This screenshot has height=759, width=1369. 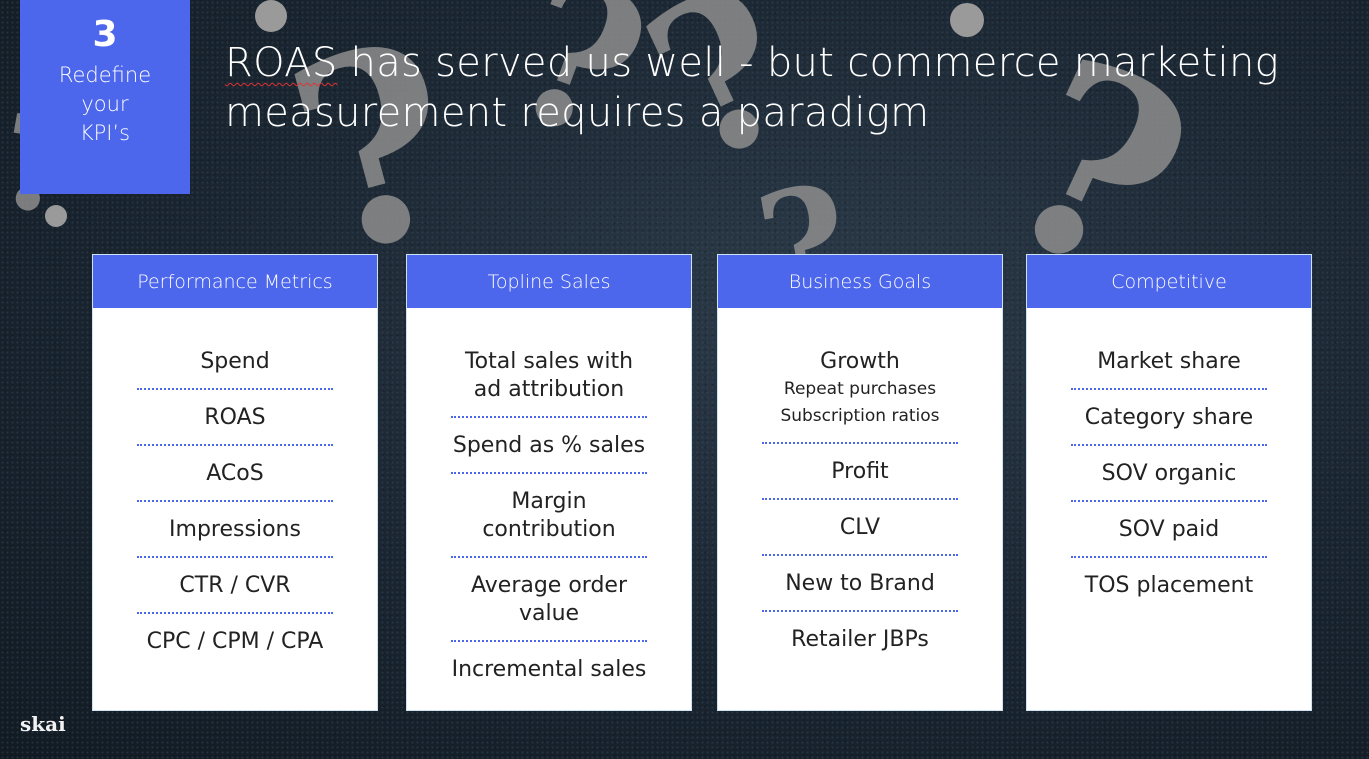 What do you see at coordinates (235, 361) in the screenshot?
I see `kpi-item-label: Spend` at bounding box center [235, 361].